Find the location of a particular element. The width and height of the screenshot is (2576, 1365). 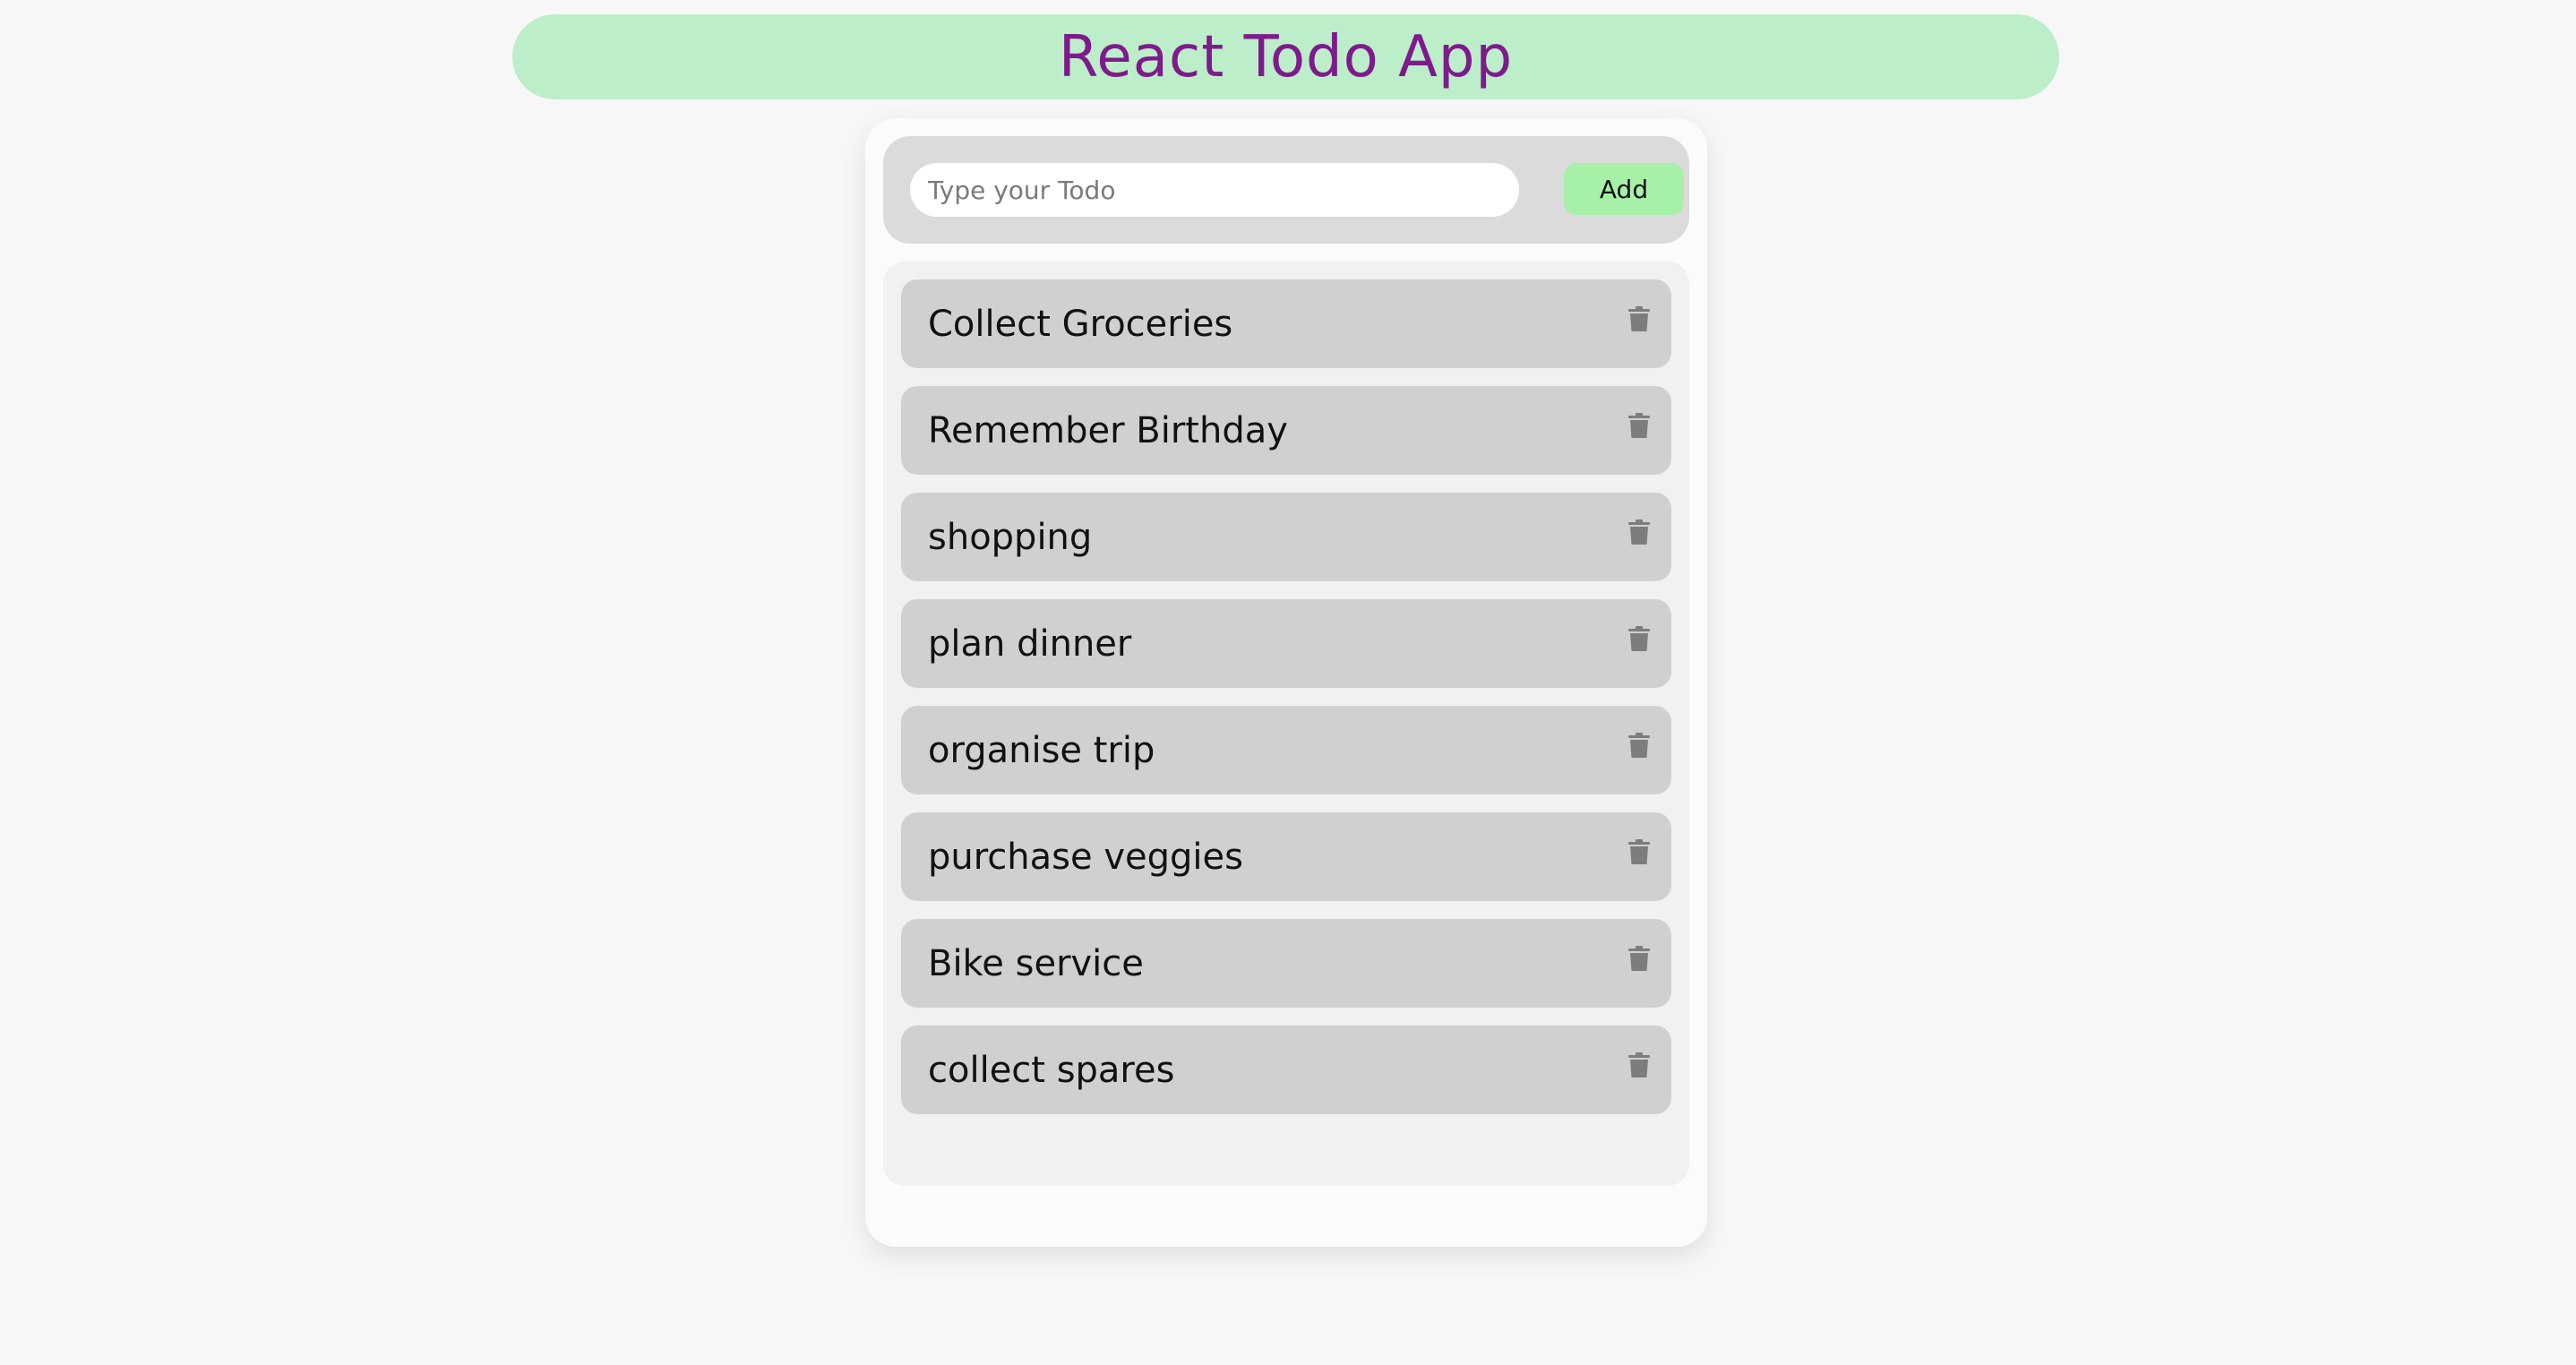

todo-text: shopping is located at coordinates (1010, 537).